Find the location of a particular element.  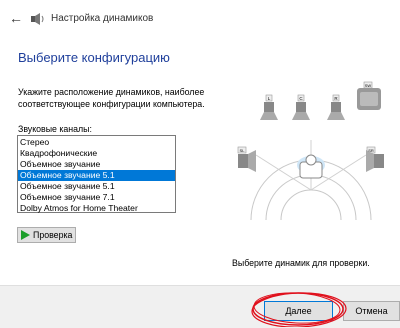

title-bar: ← Настройка динамиков is located at coordinates (200, 19).